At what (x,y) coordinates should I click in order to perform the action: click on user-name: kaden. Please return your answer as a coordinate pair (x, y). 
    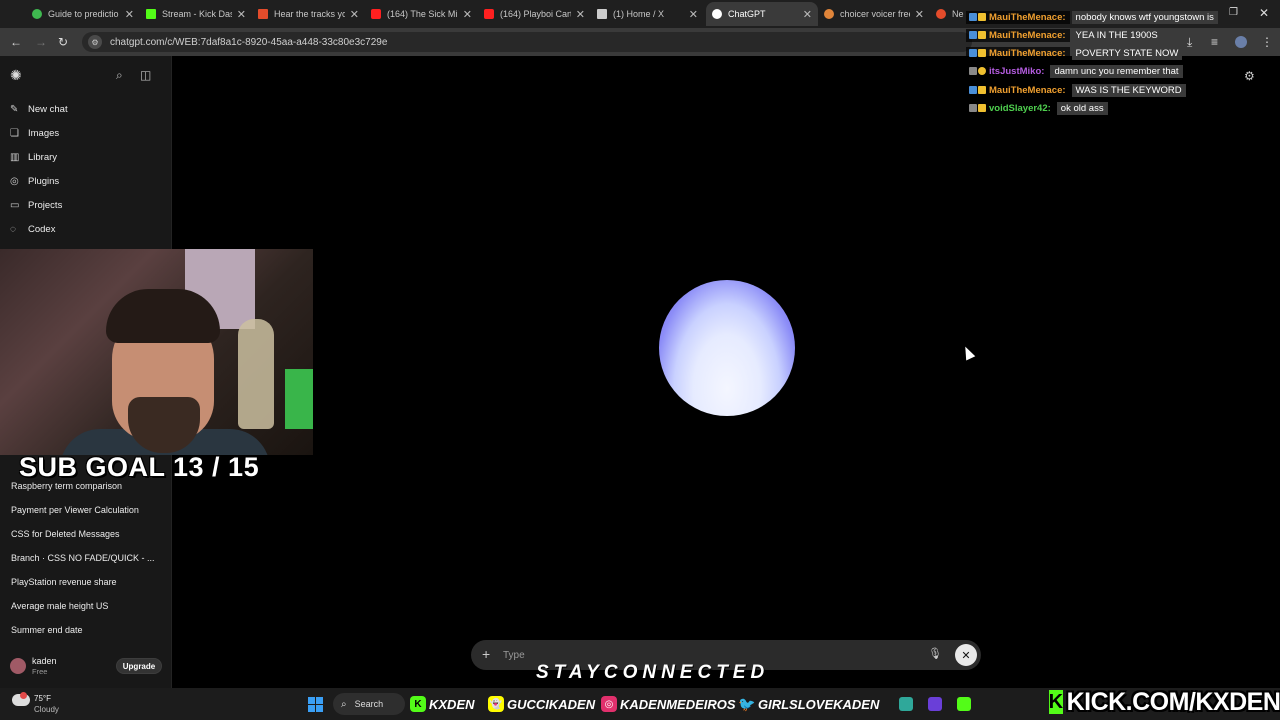
    Looking at the image, I should click on (44, 661).